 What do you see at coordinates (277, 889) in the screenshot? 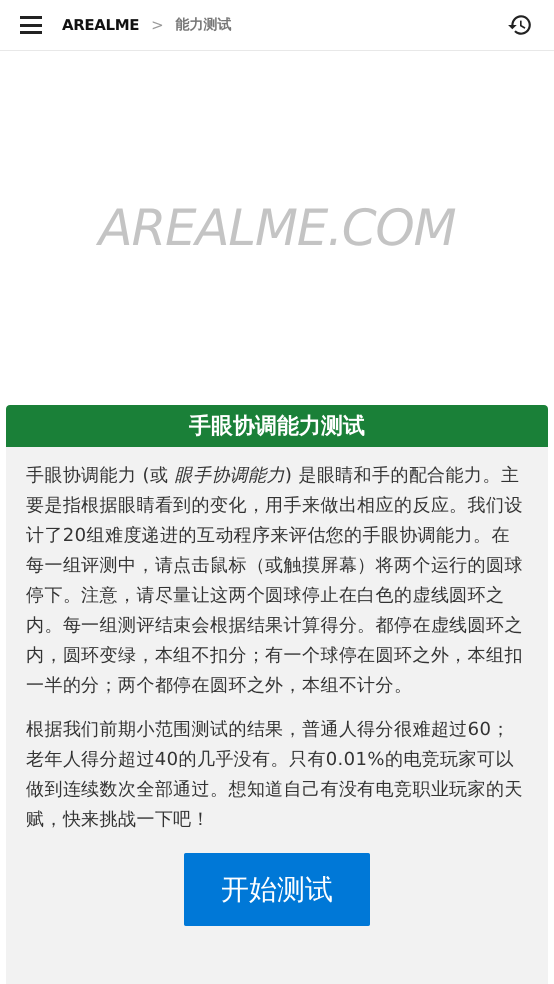
I see `start-test-button: 开始测试` at bounding box center [277, 889].